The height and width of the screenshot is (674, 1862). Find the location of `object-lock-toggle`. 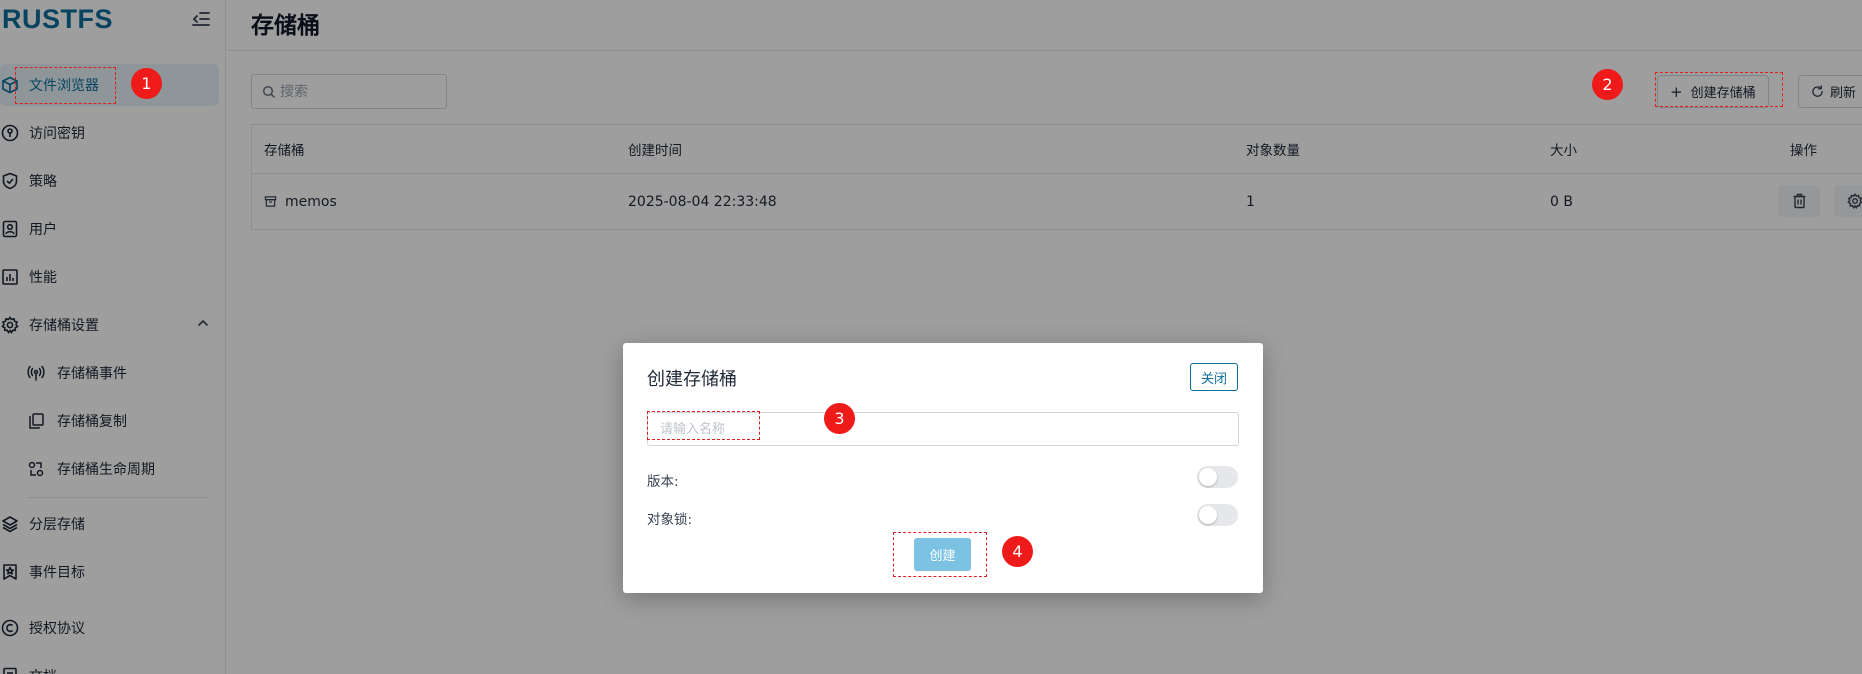

object-lock-toggle is located at coordinates (1217, 515).